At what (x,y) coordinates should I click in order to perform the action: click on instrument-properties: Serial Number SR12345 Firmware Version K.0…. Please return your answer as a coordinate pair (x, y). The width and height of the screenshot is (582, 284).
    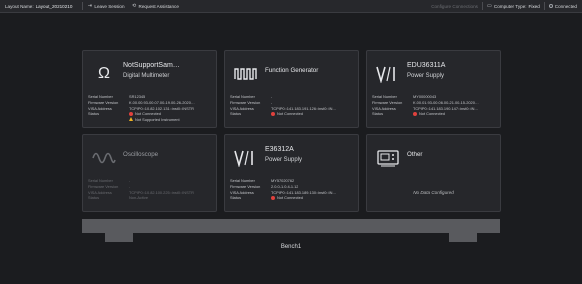
    Looking at the image, I should click on (151, 108).